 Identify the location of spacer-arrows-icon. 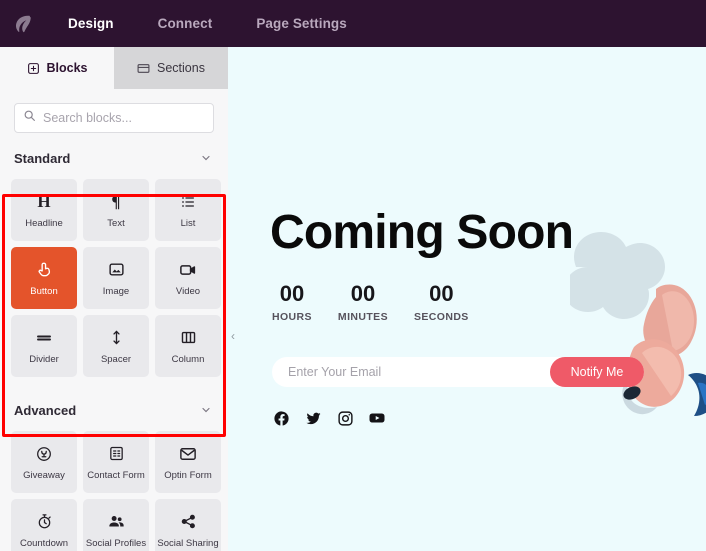
(116, 338).